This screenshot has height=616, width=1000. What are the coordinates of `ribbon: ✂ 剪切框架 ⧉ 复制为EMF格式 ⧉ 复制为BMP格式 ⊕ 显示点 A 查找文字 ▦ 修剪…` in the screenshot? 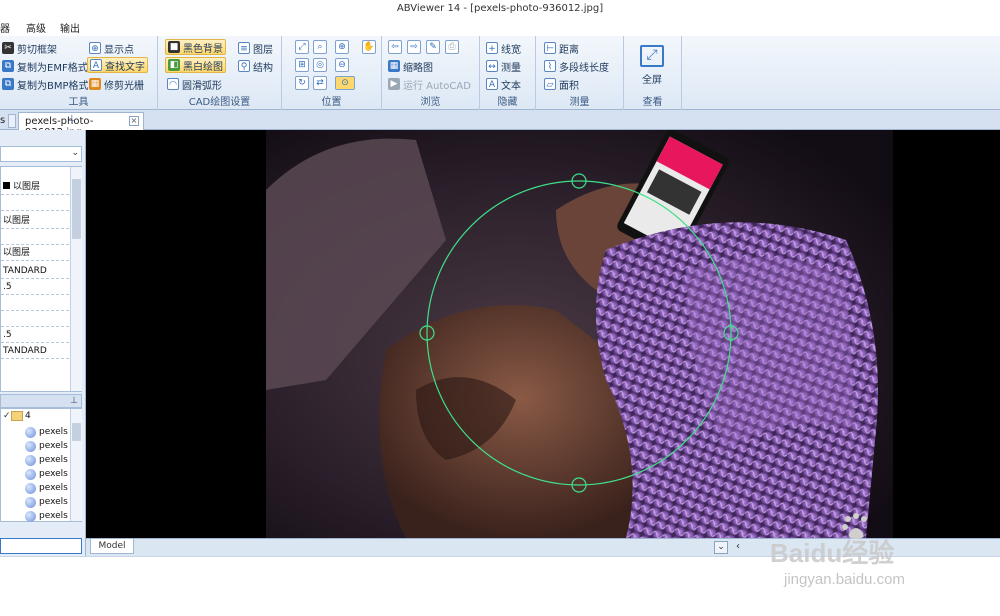 It's located at (500, 73).